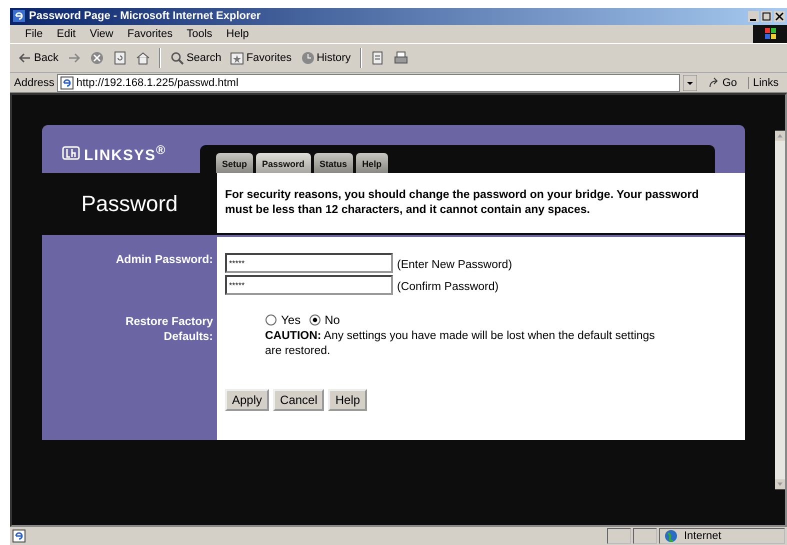 The width and height of the screenshot is (787, 545). I want to click on star-folder-icon, so click(237, 58).